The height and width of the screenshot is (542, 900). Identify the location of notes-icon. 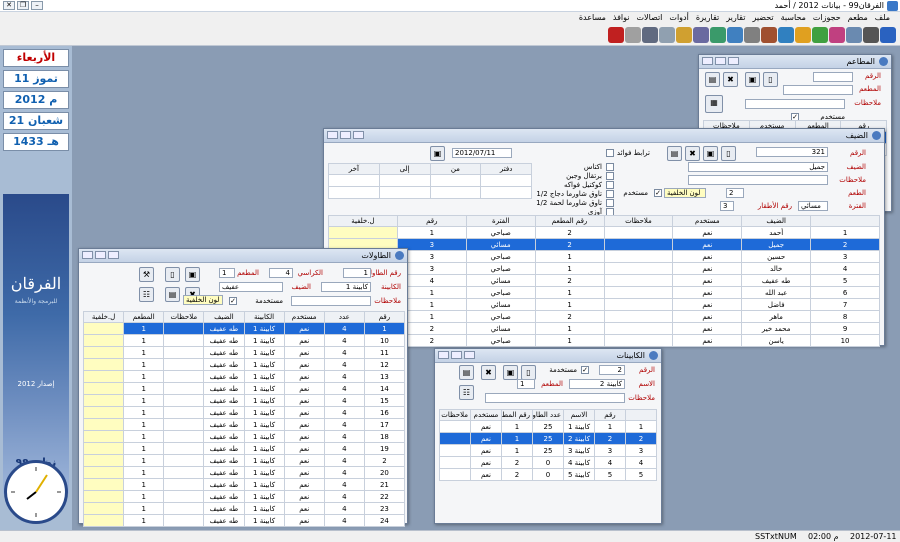
(667, 35).